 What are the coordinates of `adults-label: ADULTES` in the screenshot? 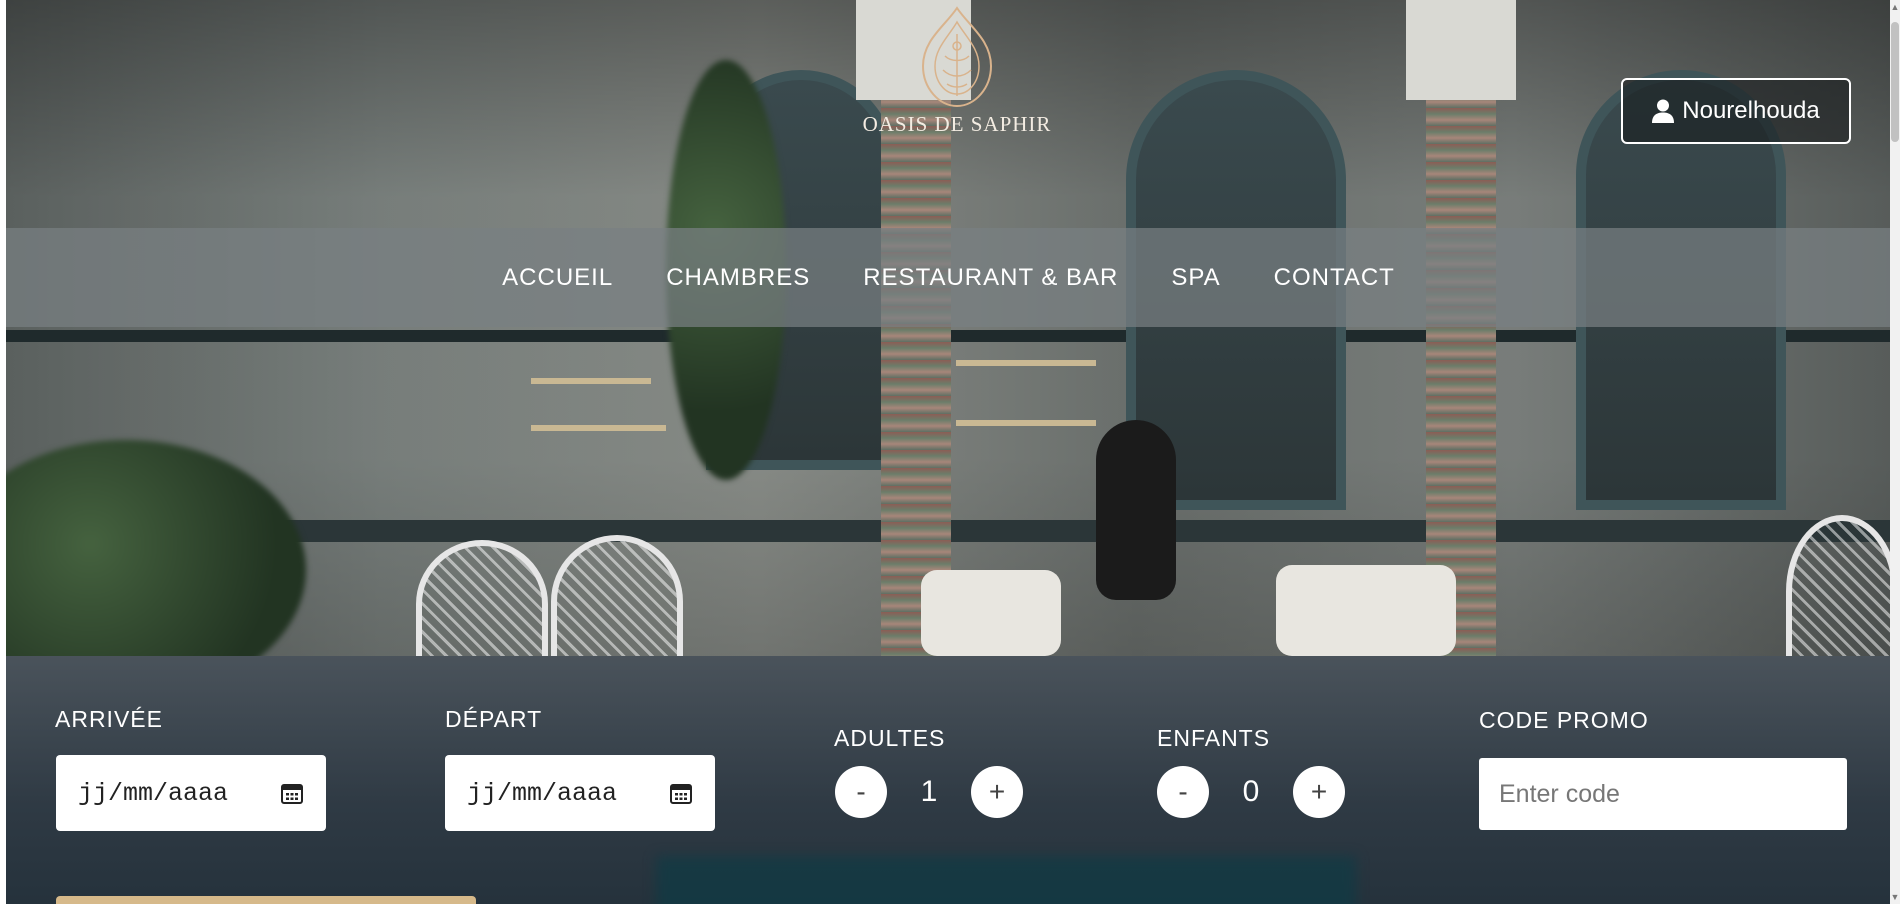 It's located at (890, 738).